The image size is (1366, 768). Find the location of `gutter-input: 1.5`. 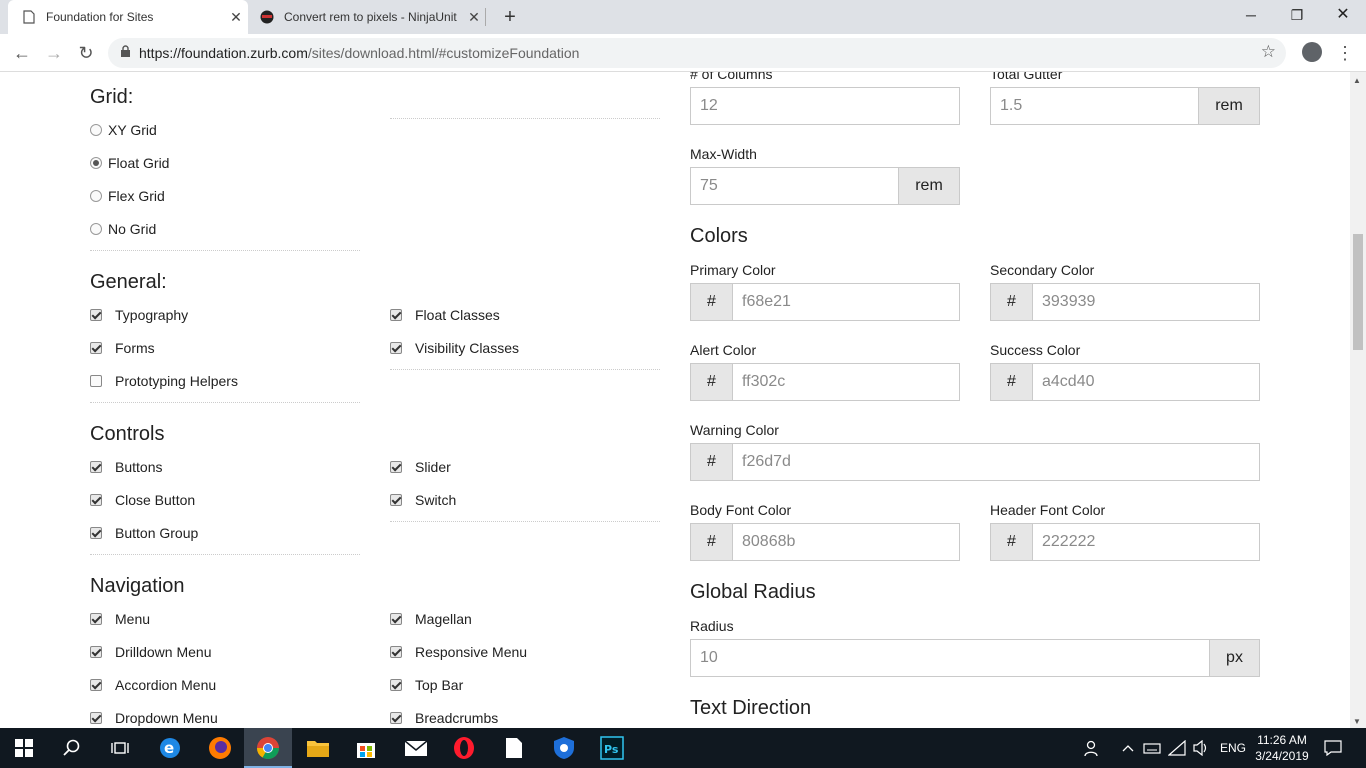

gutter-input: 1.5 is located at coordinates (1094, 106).